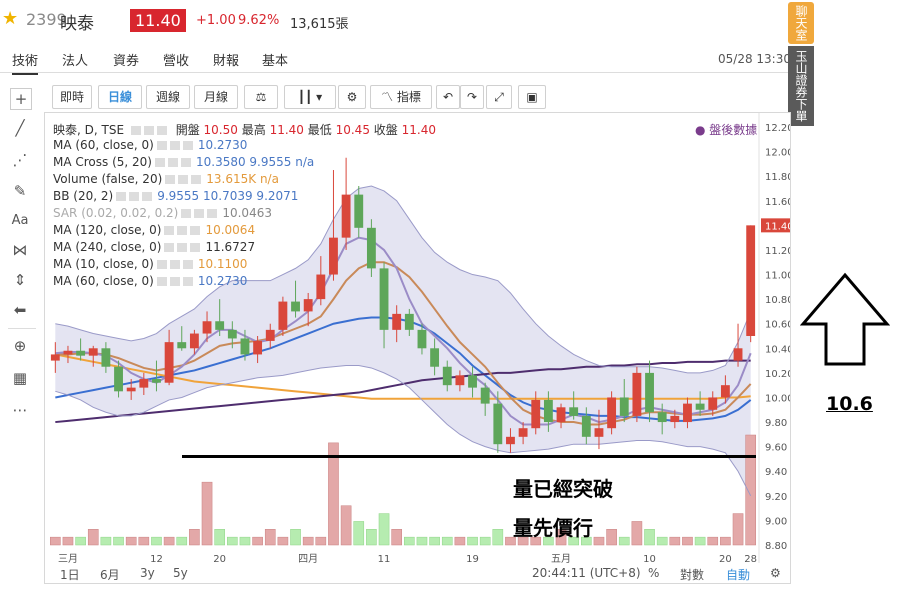  I want to click on target-price-annotation: 10.6, so click(849, 404).